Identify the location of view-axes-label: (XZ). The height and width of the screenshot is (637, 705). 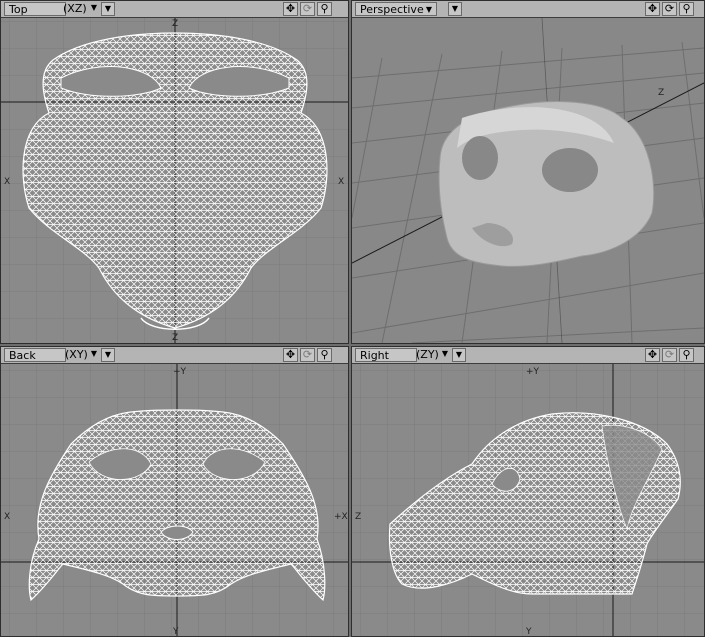
(75, 8).